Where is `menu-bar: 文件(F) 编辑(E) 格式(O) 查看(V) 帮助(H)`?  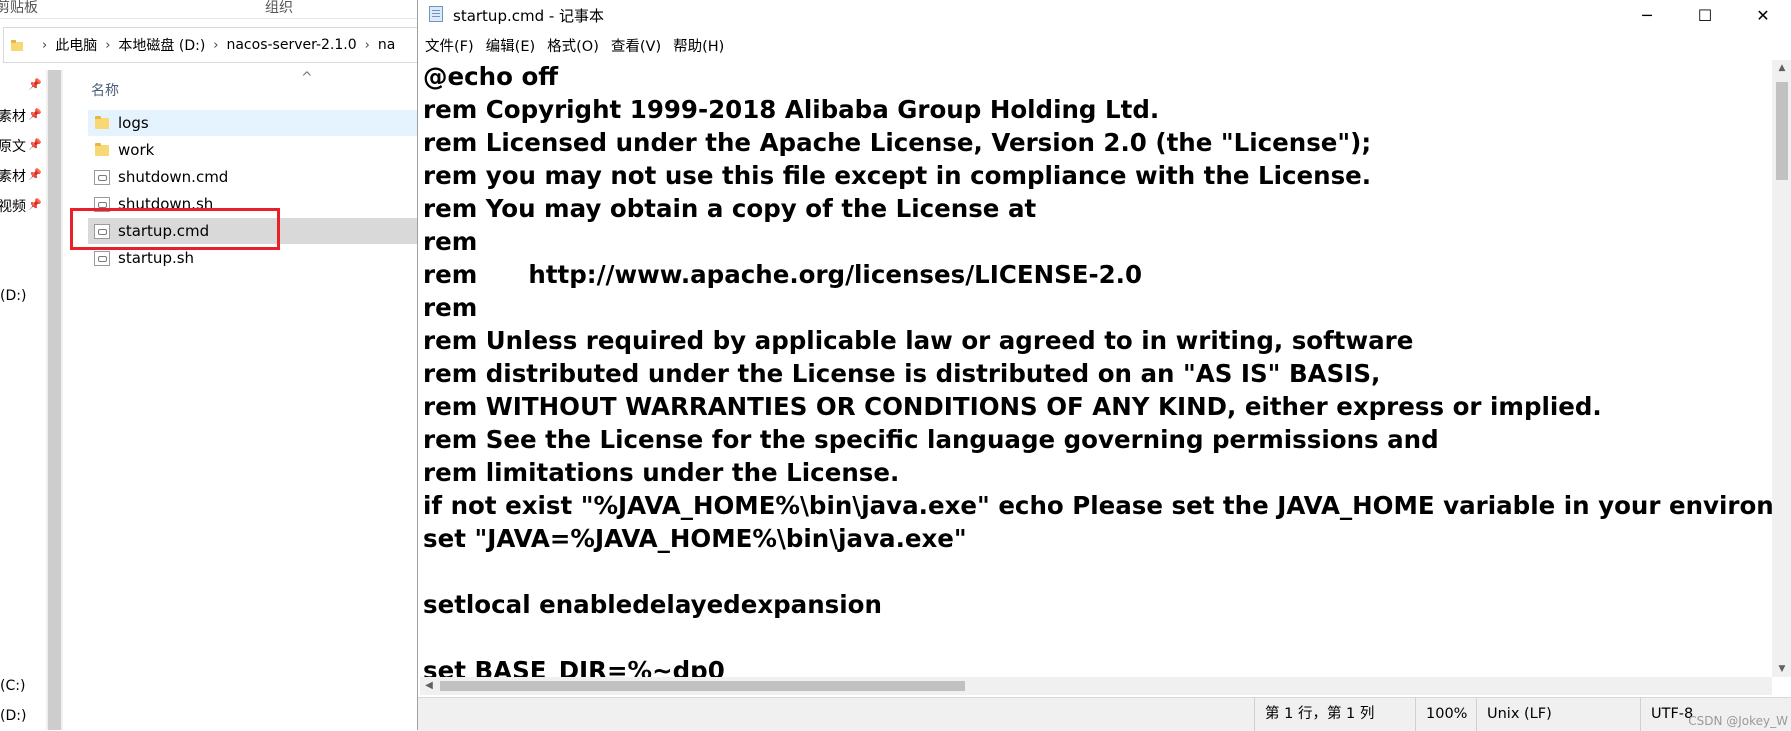 menu-bar: 文件(F) 编辑(E) 格式(O) 查看(V) 帮助(H) is located at coordinates (1104, 45).